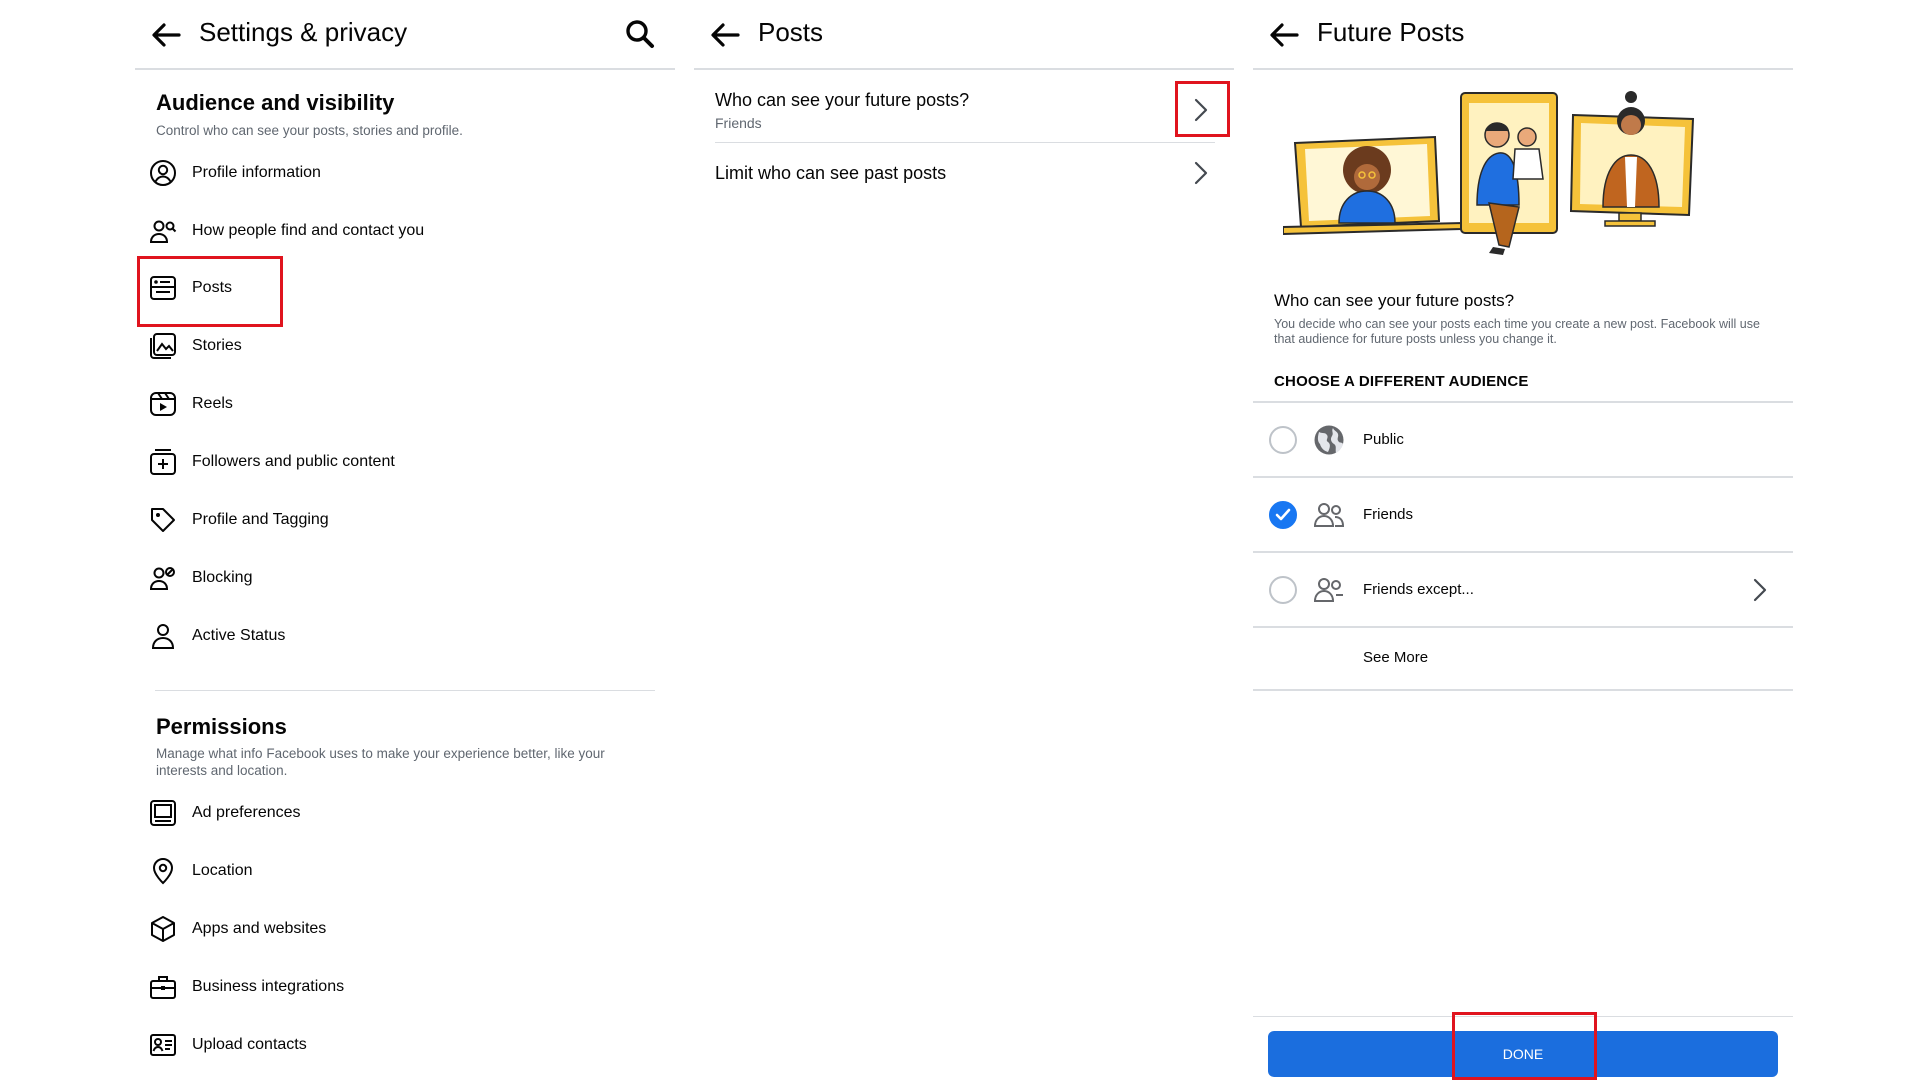  I want to click on briefcase-icon, so click(163, 987).